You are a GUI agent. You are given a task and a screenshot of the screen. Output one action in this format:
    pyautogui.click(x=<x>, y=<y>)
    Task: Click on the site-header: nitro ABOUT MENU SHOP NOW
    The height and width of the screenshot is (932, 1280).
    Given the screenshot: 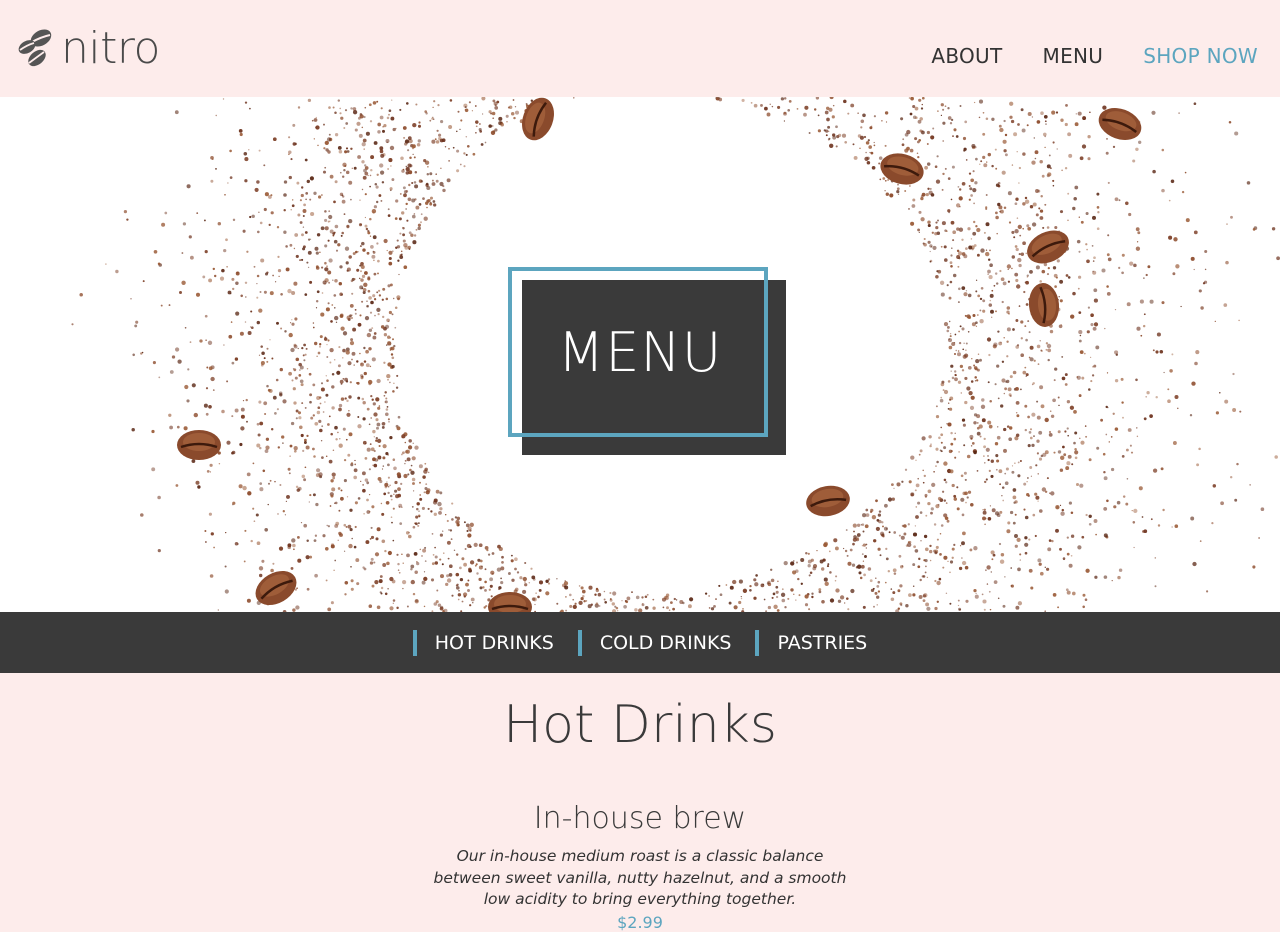 What is the action you would take?
    pyautogui.click(x=640, y=48)
    